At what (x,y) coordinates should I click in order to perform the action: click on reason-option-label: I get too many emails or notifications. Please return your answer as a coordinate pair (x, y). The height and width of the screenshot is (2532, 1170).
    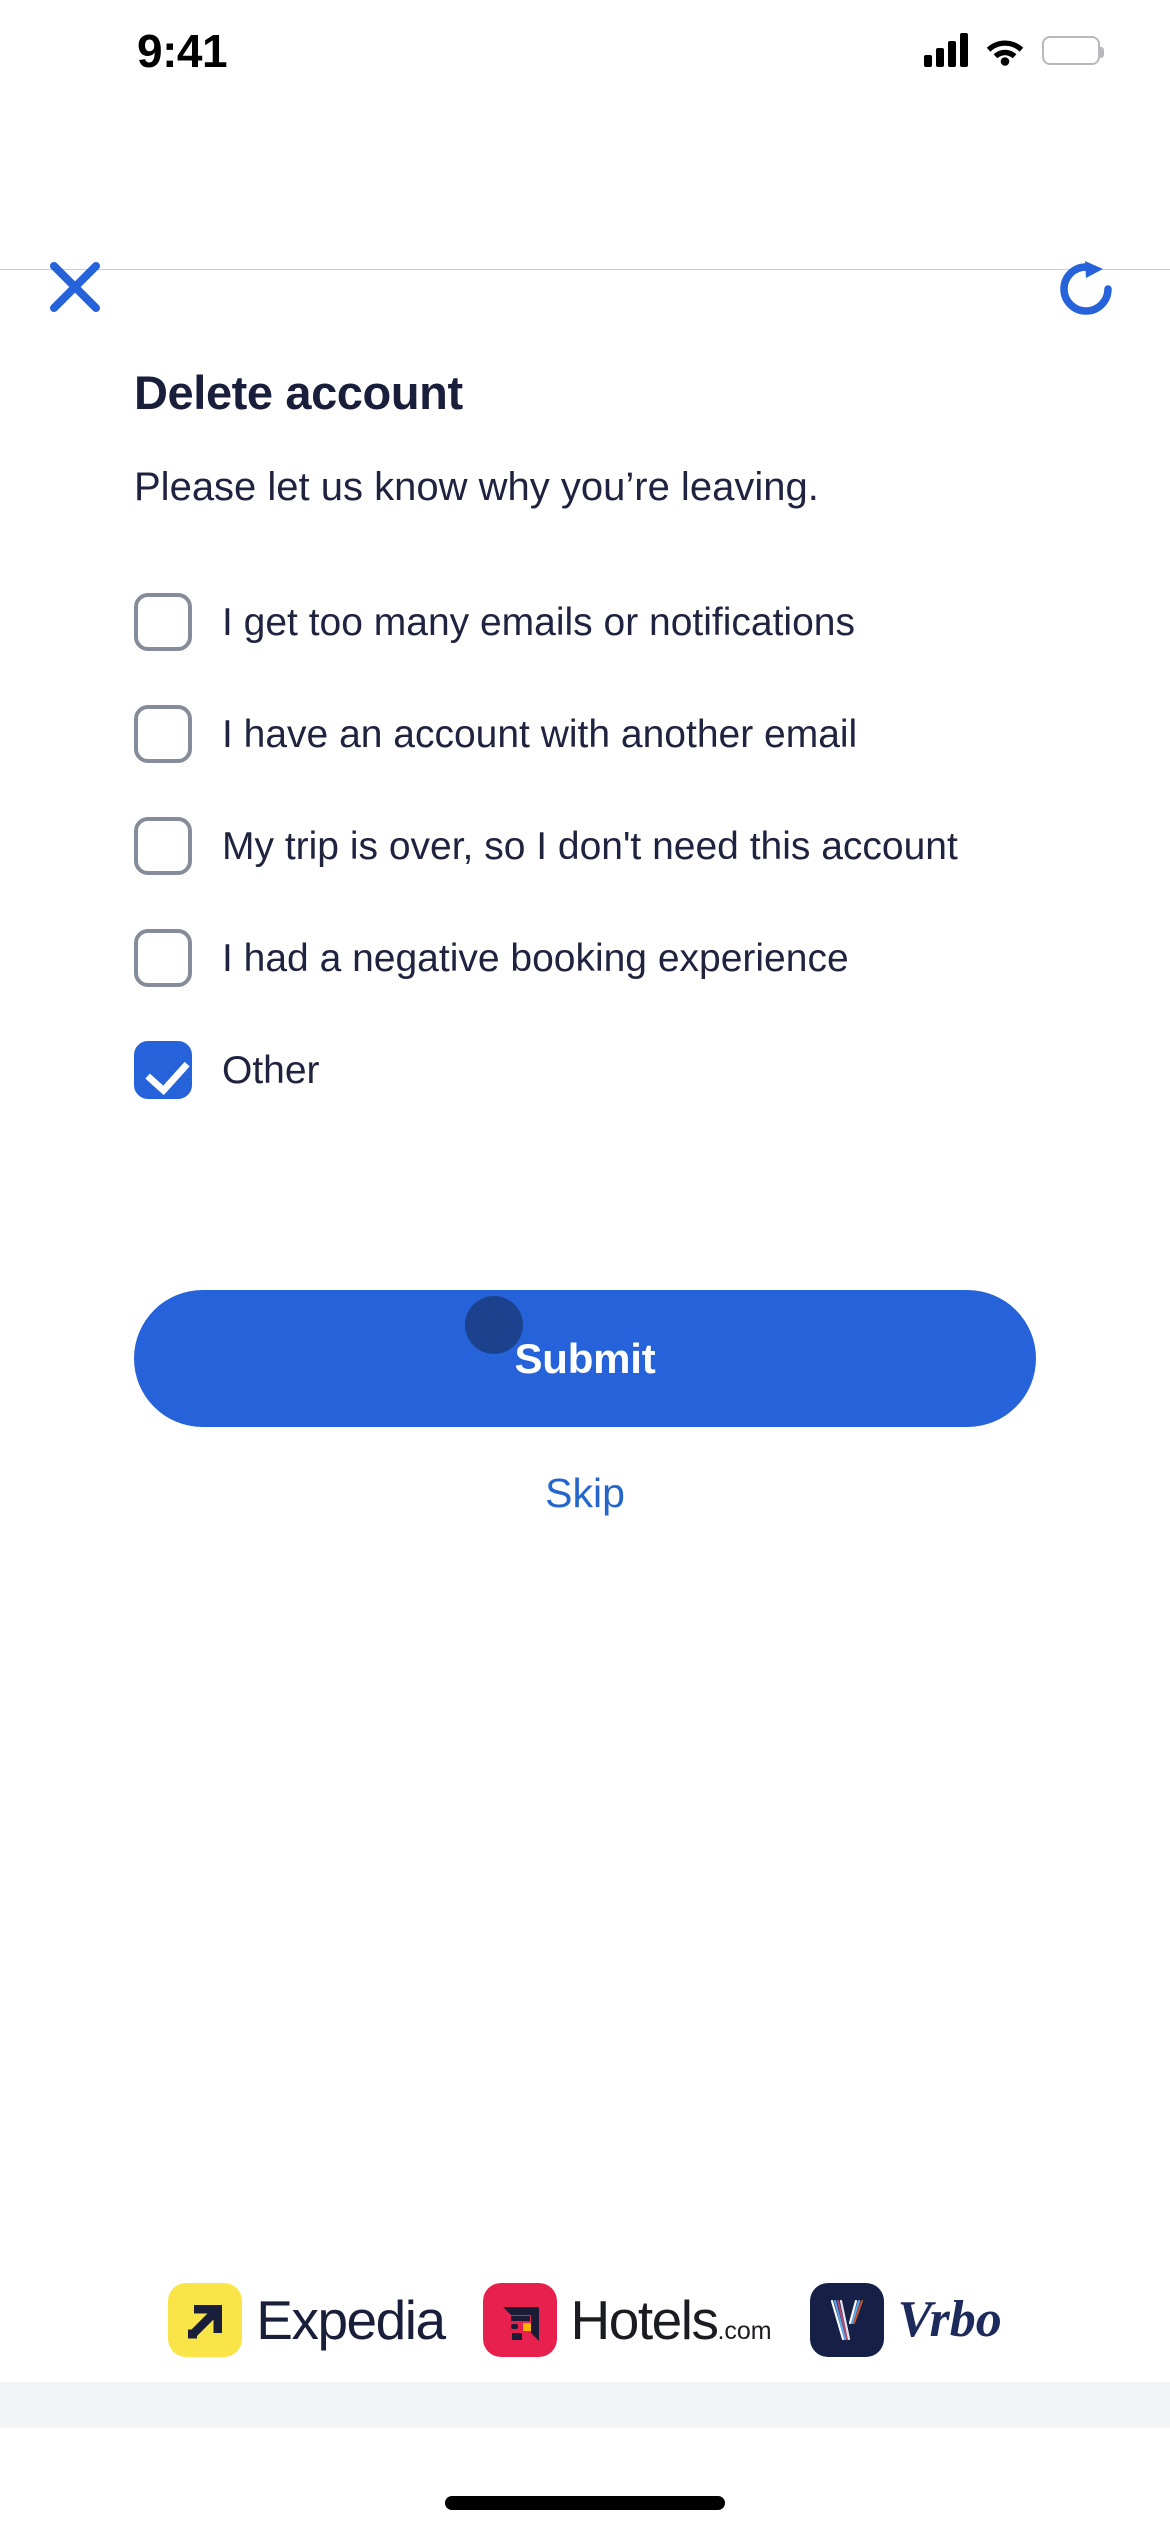
    Looking at the image, I should click on (538, 622).